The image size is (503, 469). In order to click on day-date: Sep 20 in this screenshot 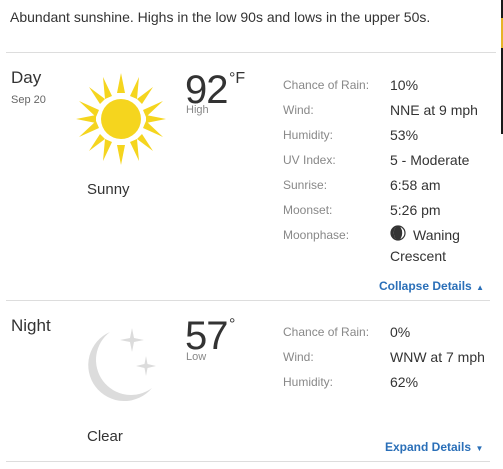, I will do `click(28, 100)`.